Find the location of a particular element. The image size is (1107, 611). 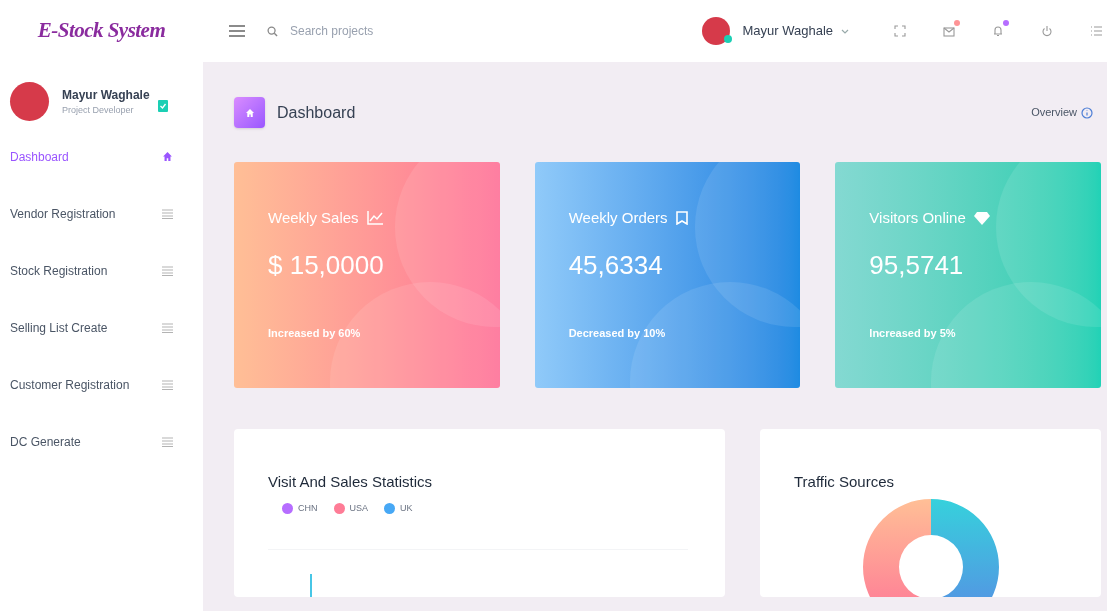

fullscreen-icon is located at coordinates (900, 31).